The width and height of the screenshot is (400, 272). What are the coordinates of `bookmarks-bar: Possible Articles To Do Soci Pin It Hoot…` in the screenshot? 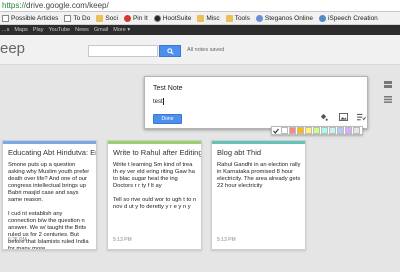 It's located at (200, 18).